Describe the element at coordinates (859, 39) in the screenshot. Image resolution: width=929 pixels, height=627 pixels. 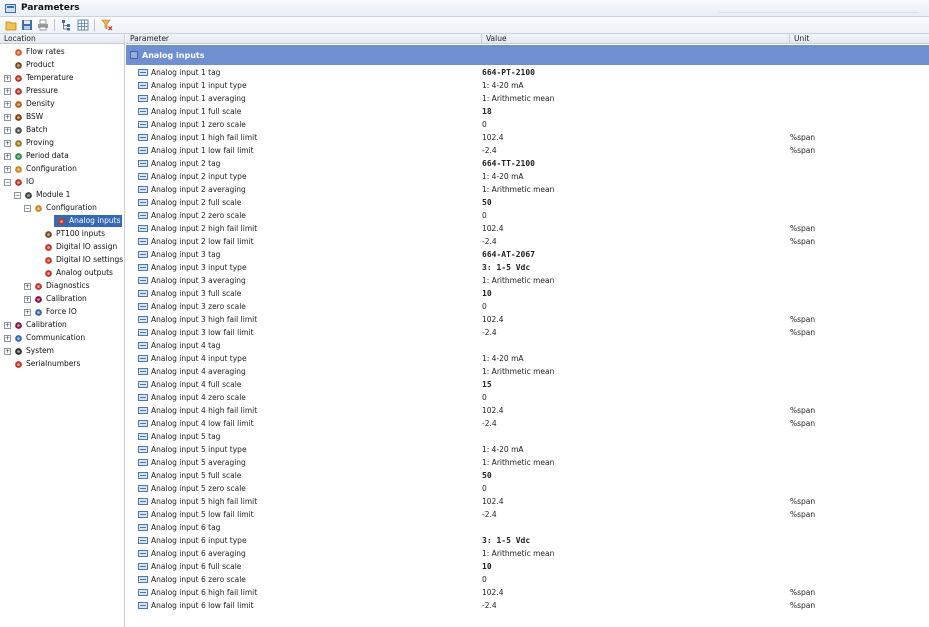
I see `column-header-unit: Unit` at that location.